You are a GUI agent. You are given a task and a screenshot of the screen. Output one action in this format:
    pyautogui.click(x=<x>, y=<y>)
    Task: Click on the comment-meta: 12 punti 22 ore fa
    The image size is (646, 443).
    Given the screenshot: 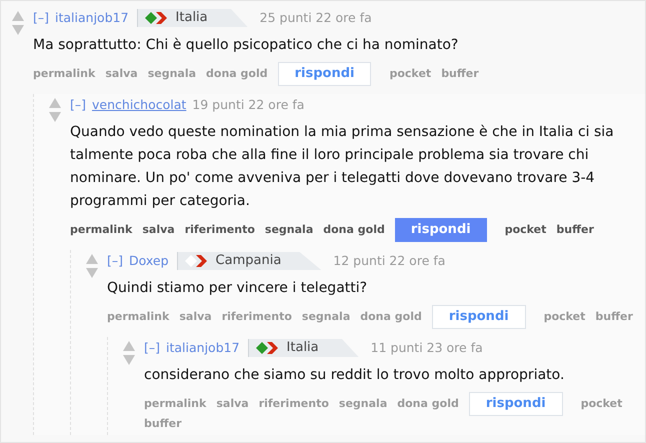 What is the action you would take?
    pyautogui.click(x=389, y=261)
    